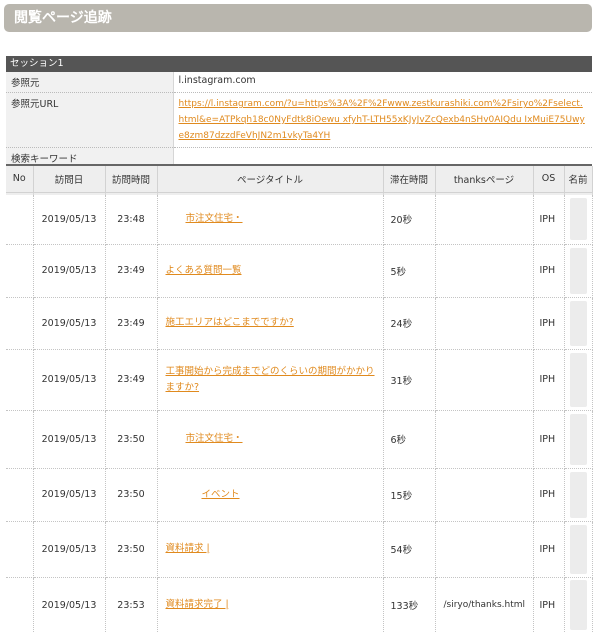 This screenshot has width=600, height=633. What do you see at coordinates (230, 322) in the screenshot?
I see `page-title-link: 施工エリアはどこまでですか?` at bounding box center [230, 322].